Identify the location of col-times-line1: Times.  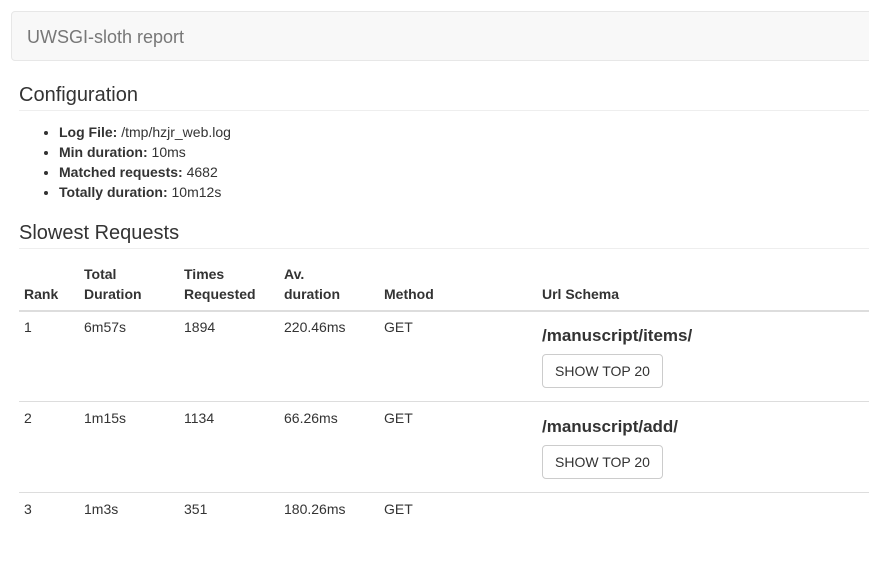
(204, 274).